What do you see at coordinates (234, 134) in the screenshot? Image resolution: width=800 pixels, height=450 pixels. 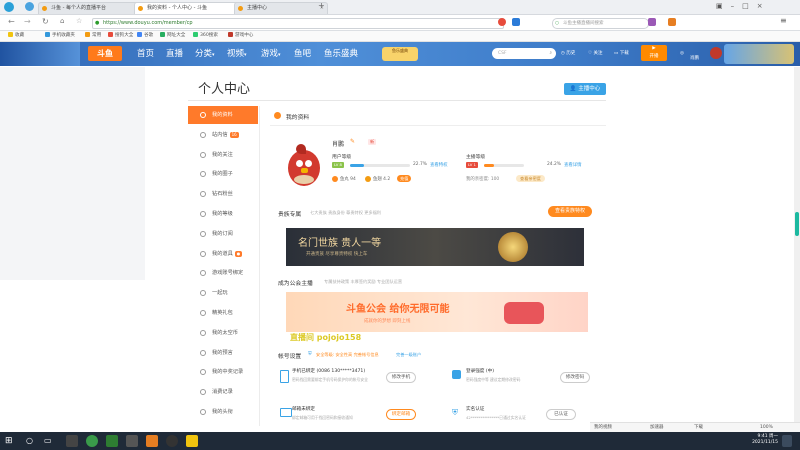 I see `sidebar-item-count-badge: 16` at bounding box center [234, 134].